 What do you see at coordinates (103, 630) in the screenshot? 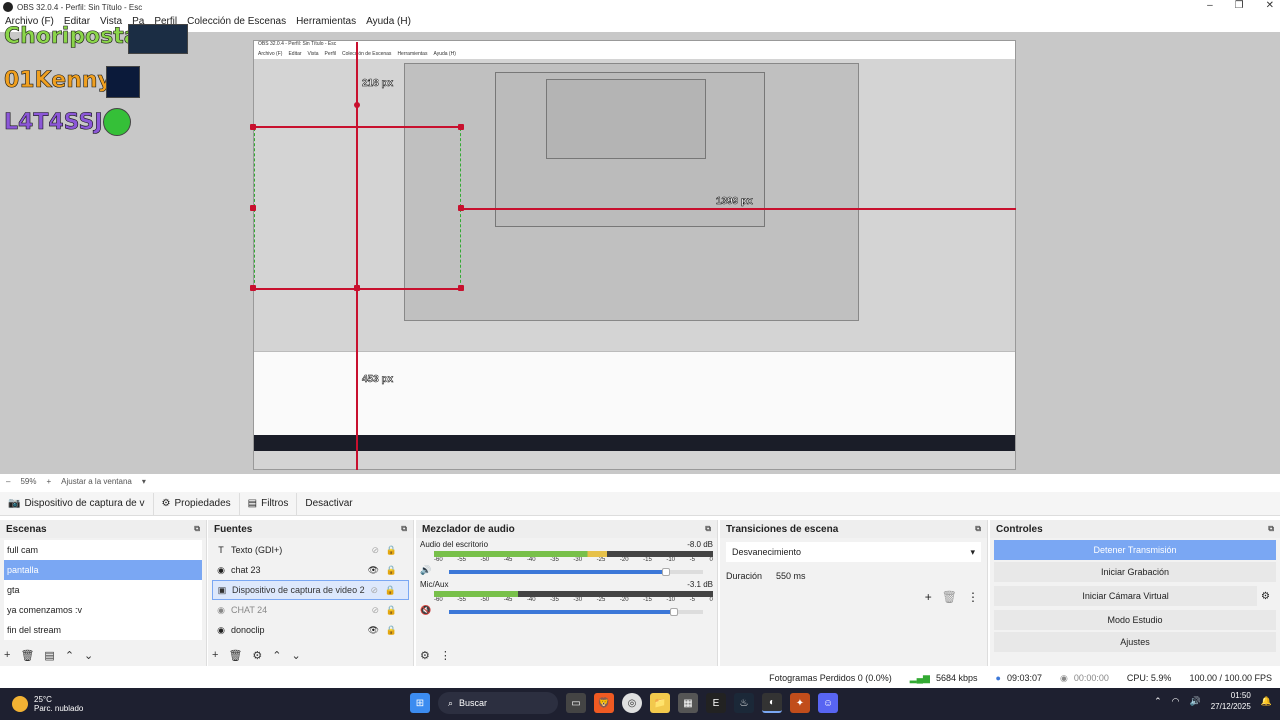
I see `scene-item: fin del stream` at bounding box center [103, 630].